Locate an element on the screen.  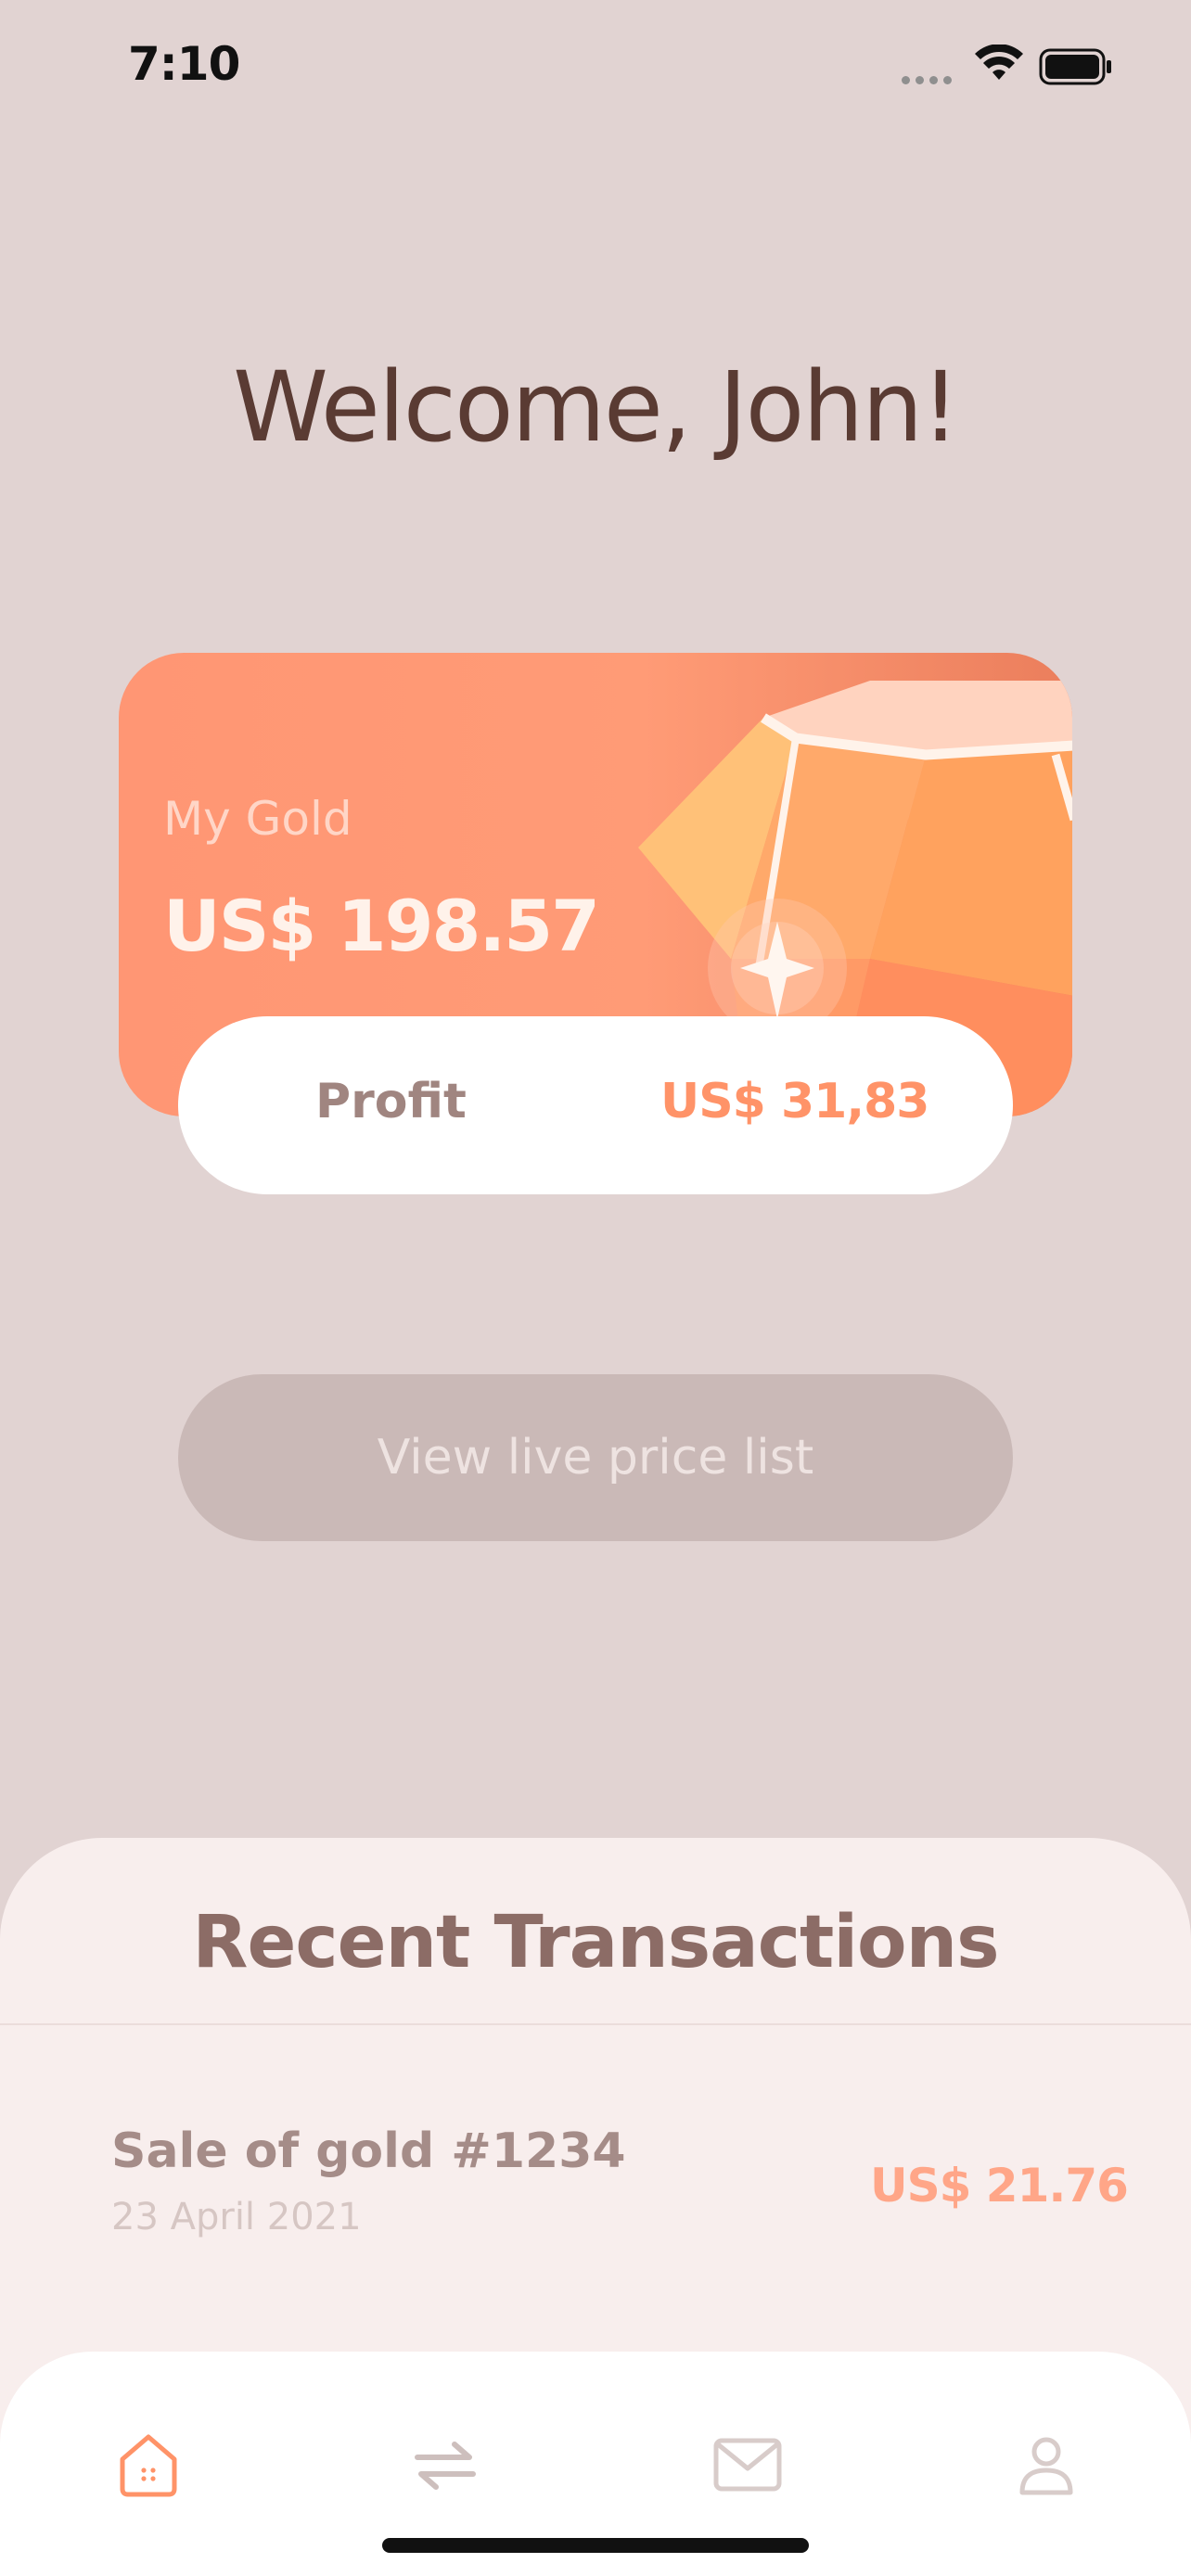
profit-value: US$ 31,83 is located at coordinates (794, 1102).